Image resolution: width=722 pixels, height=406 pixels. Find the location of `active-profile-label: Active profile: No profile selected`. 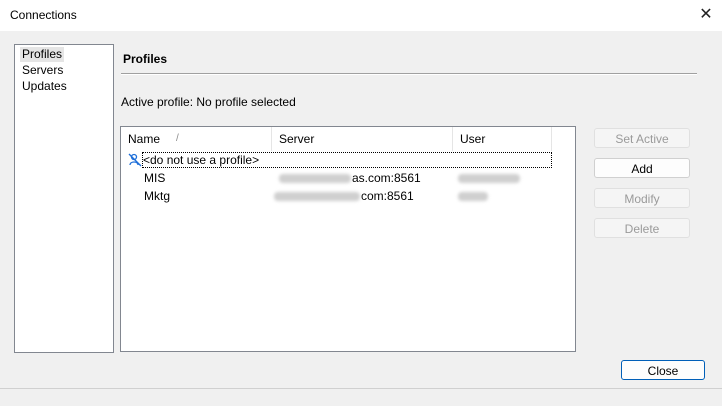

active-profile-label: Active profile: No profile selected is located at coordinates (208, 102).